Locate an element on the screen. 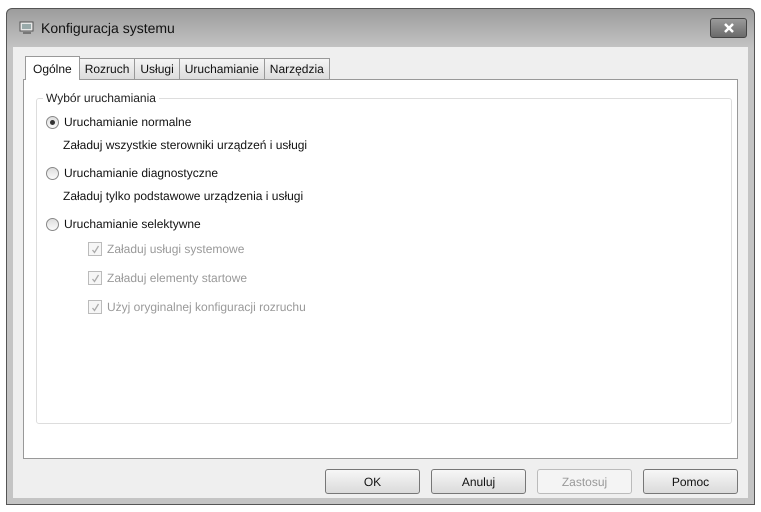  tab: Rozruch is located at coordinates (107, 68).